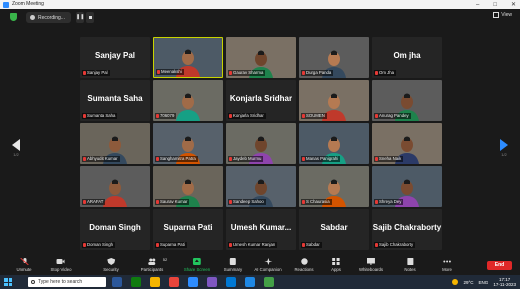  What do you see at coordinates (212, 282) in the screenshot?
I see `app-icon` at bounding box center [212, 282].